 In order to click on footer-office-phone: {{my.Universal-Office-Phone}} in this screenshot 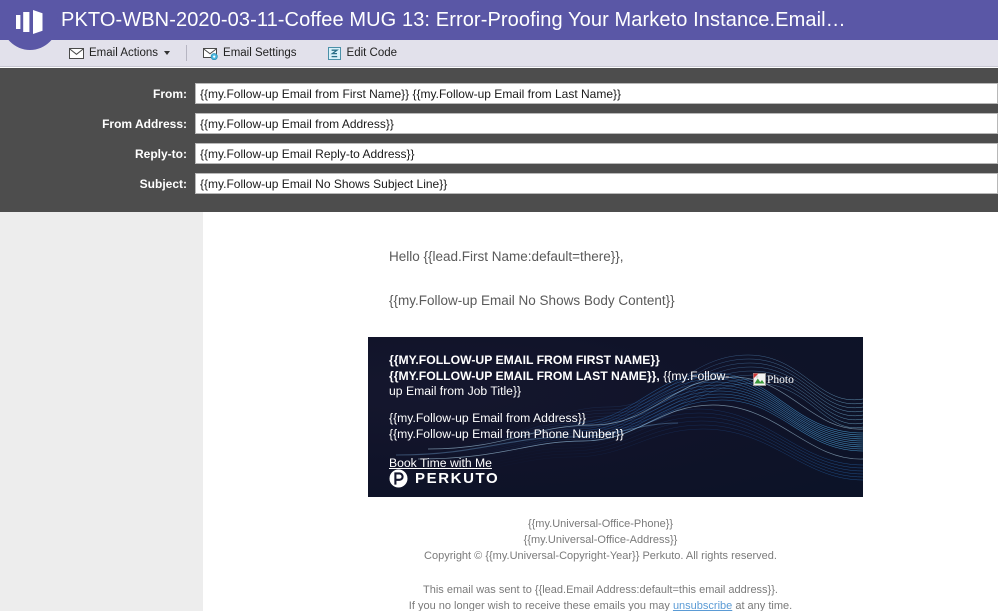, I will do `click(600, 524)`.